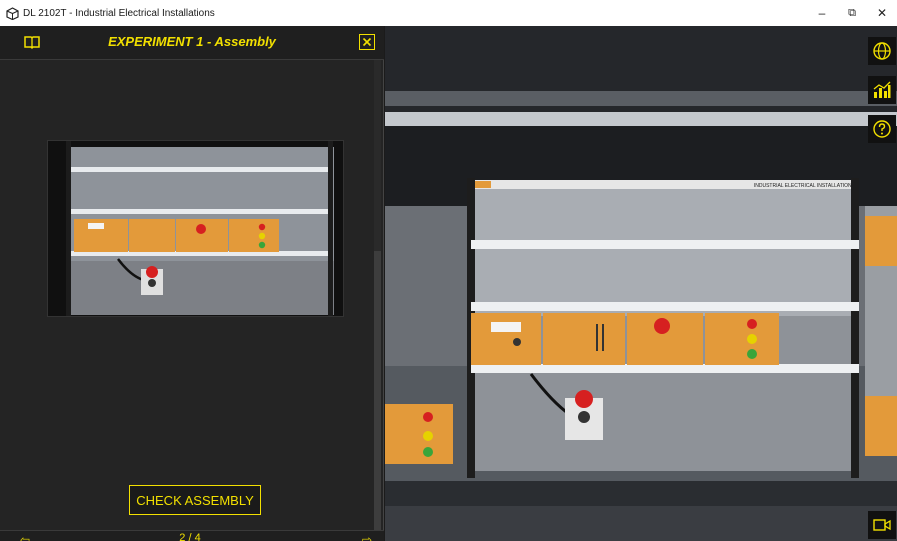  What do you see at coordinates (882, 13) in the screenshot?
I see `close-window-button: ✕` at bounding box center [882, 13].